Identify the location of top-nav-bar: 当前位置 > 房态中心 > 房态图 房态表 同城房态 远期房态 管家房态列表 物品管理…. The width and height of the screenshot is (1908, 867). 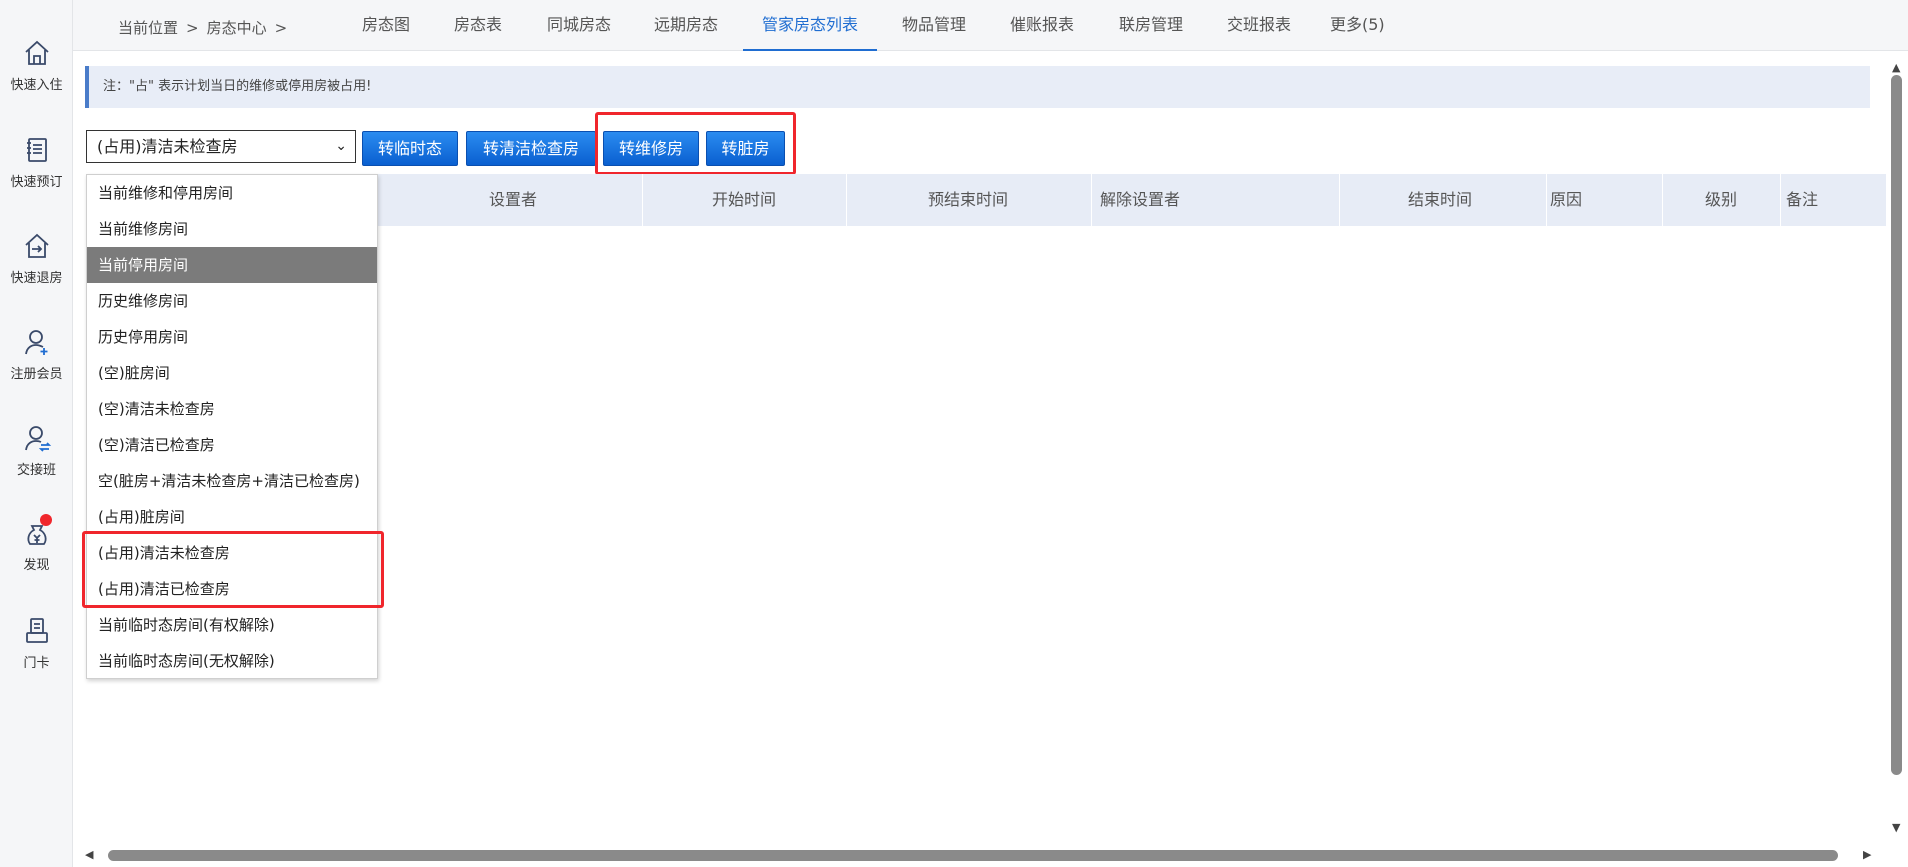
(990, 25).